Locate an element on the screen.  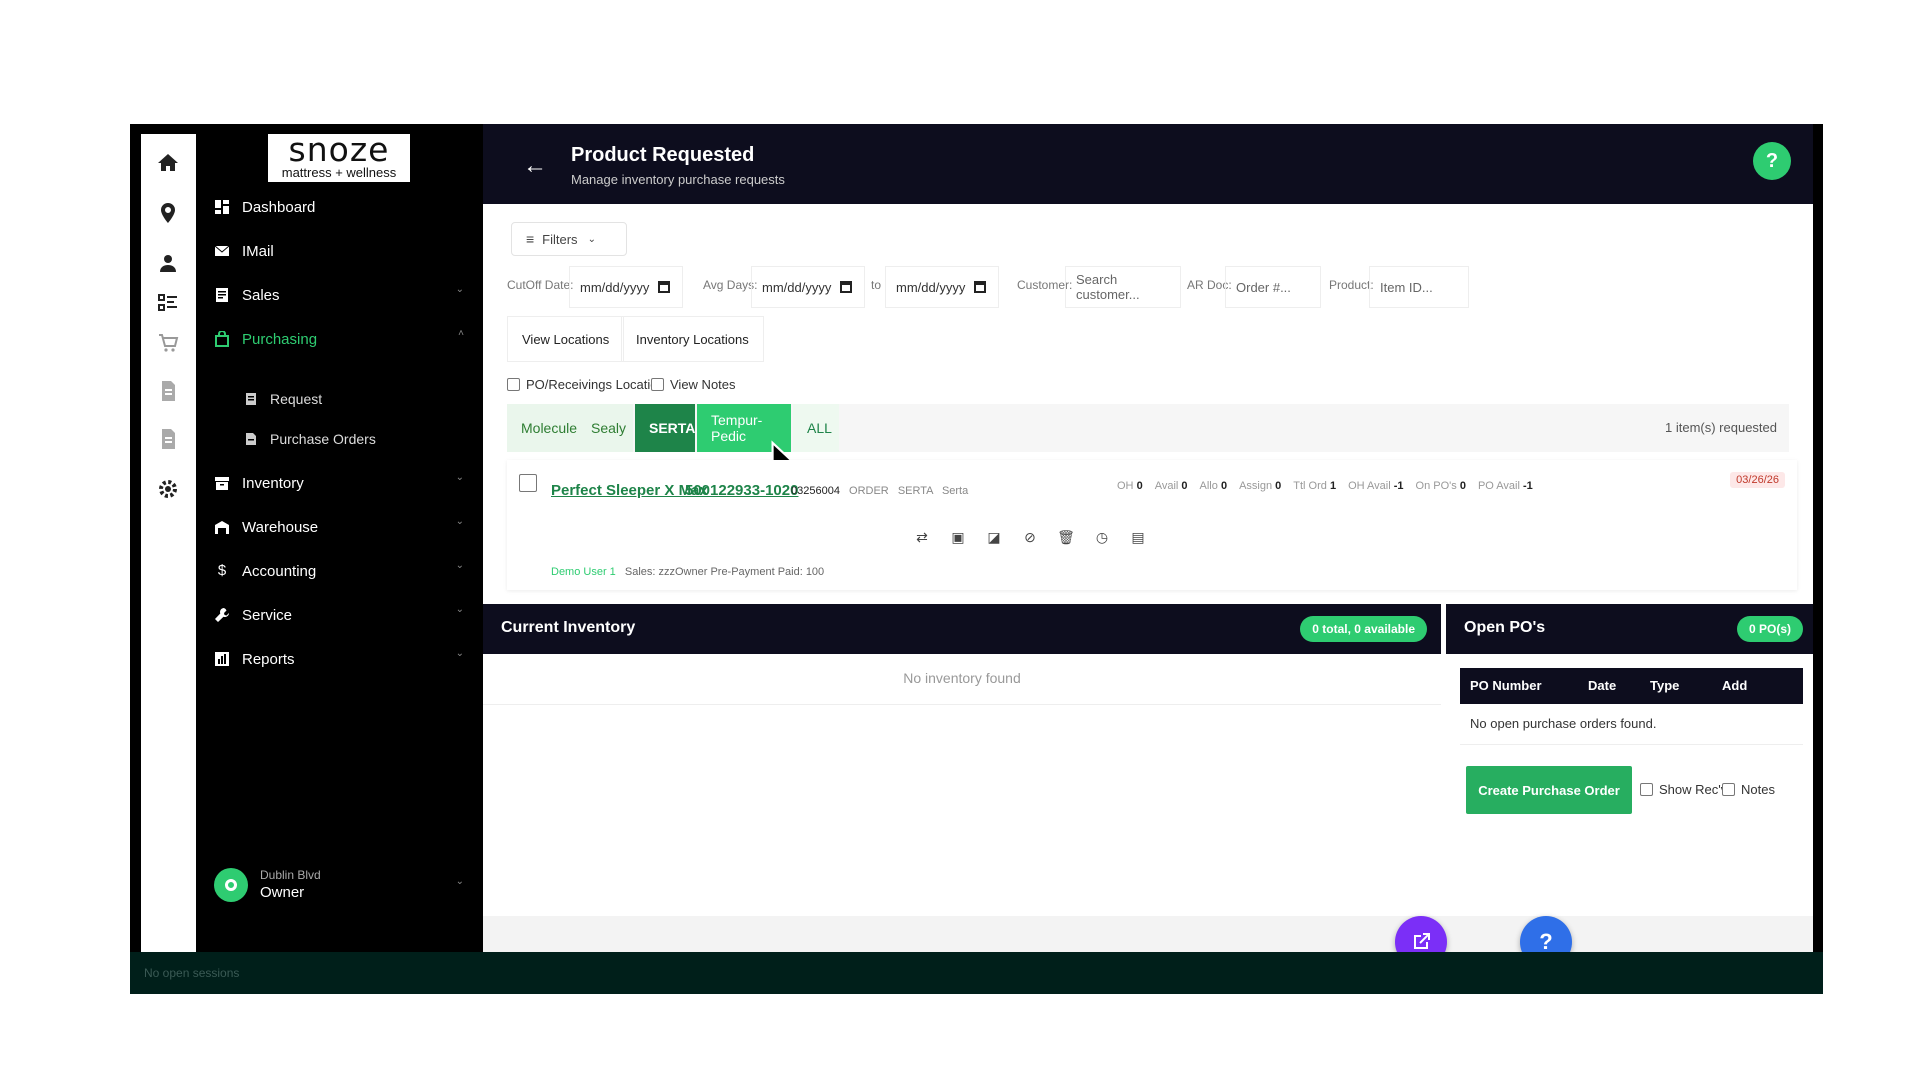
avg-from-input: mm/dd/yyyy is located at coordinates (808, 287).